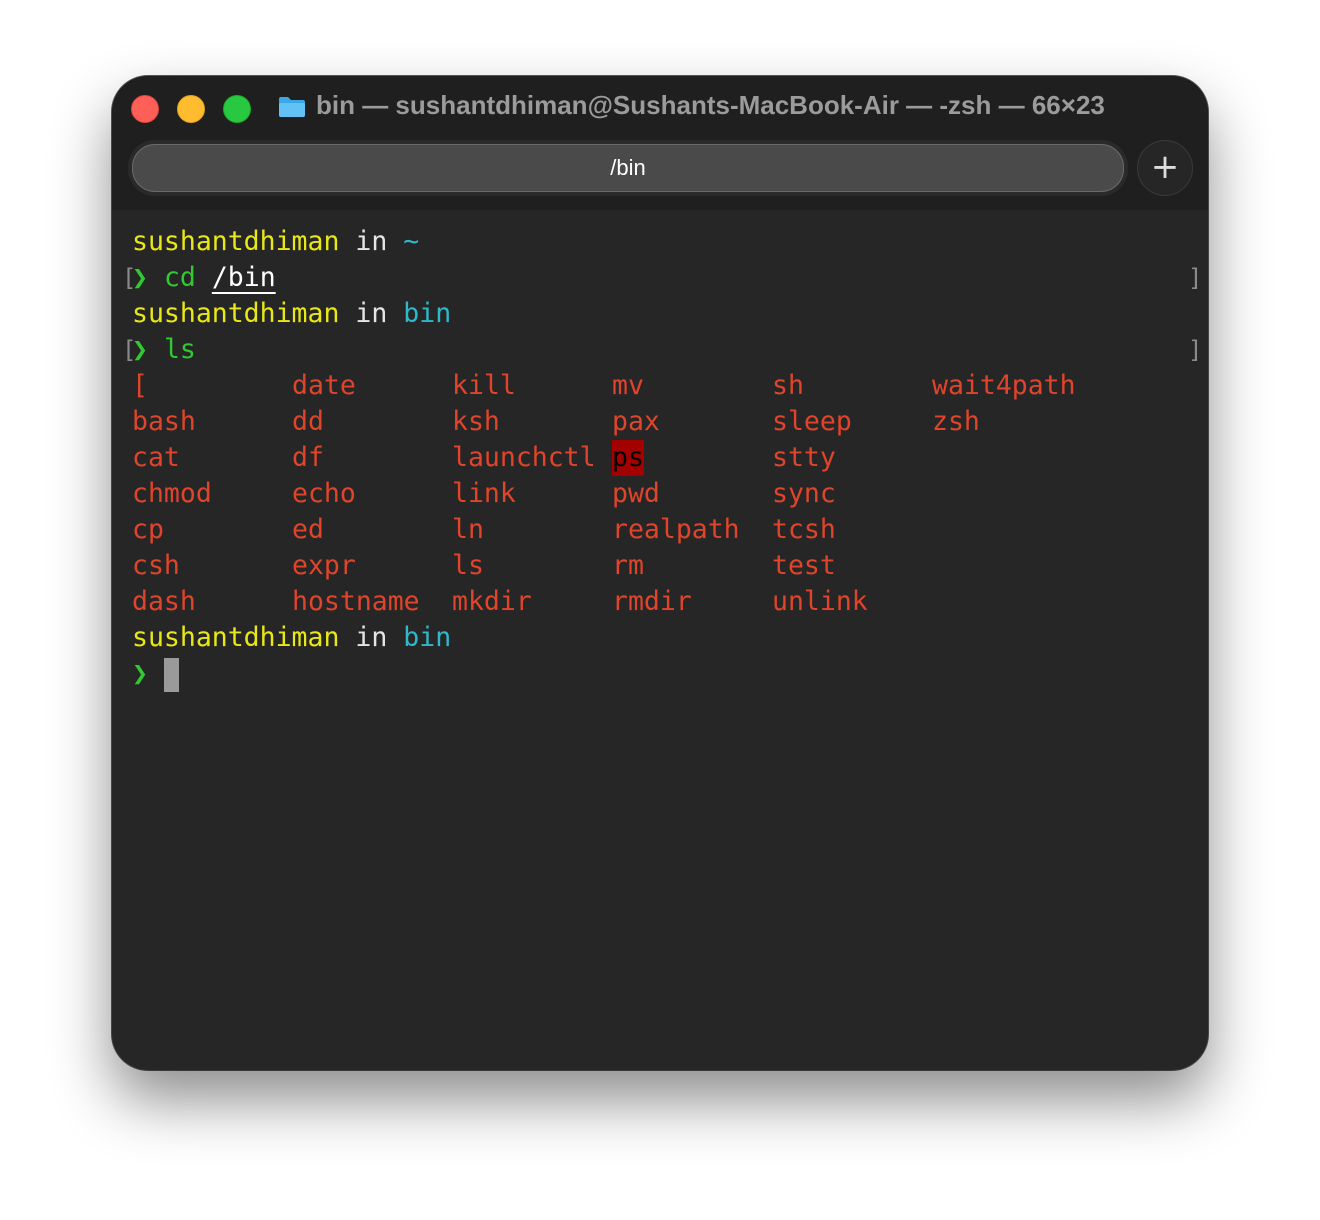  Describe the element at coordinates (356, 601) in the screenshot. I see `ls-entry: hostname` at that location.